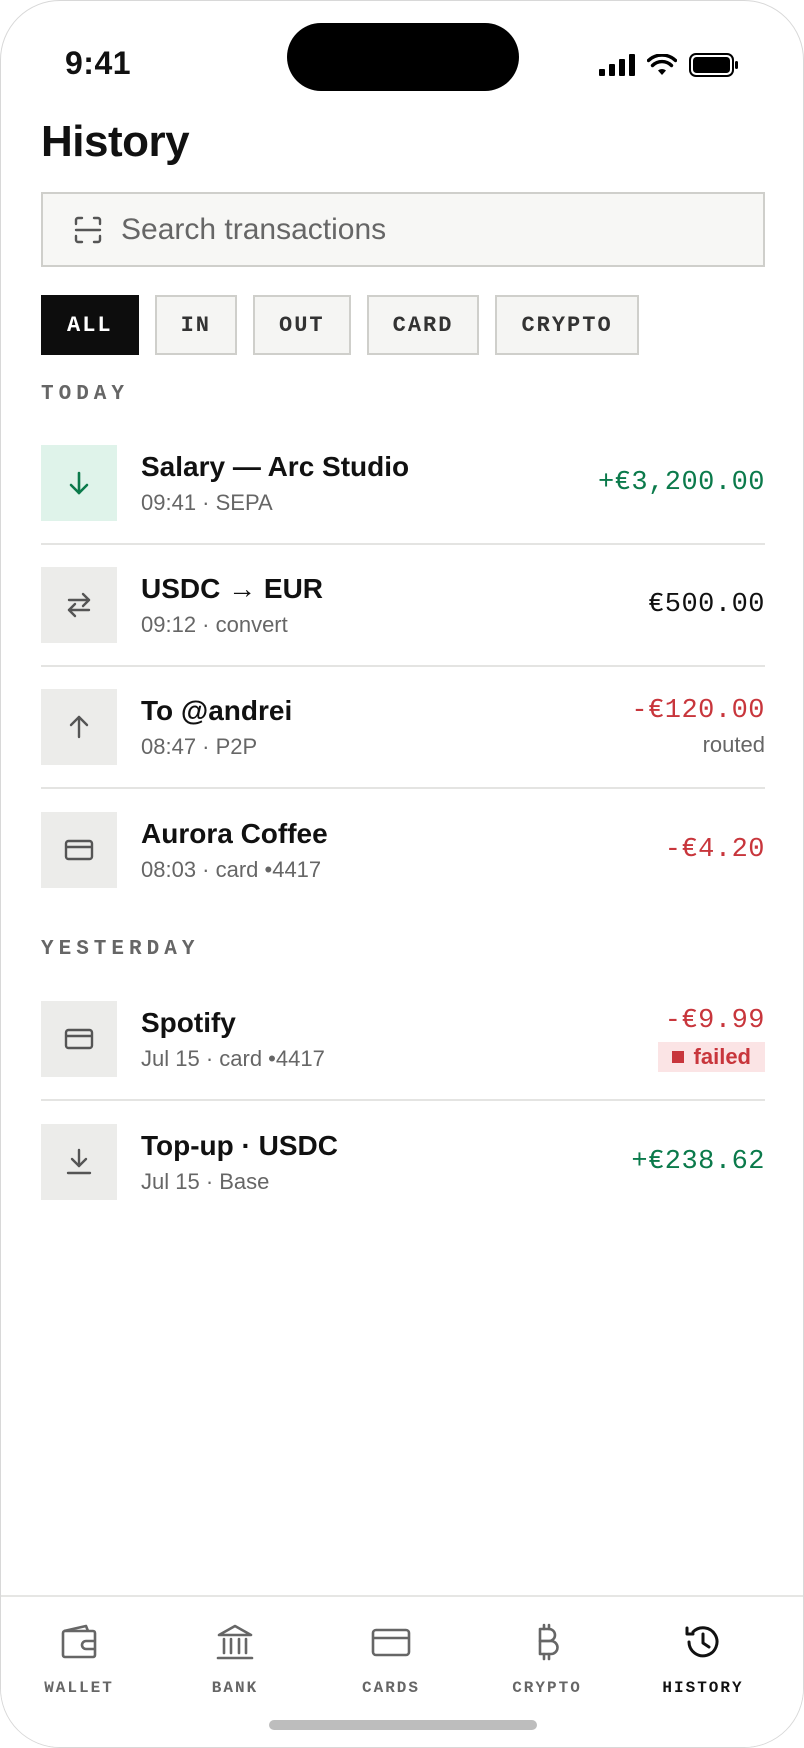 This screenshot has width=804, height=1748. What do you see at coordinates (196, 325) in the screenshot?
I see `filter-in: IN` at bounding box center [196, 325].